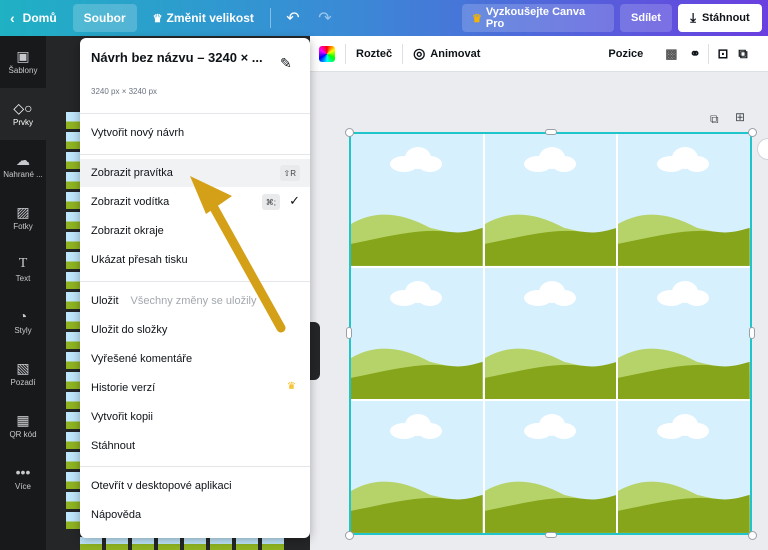 Image resolution: width=768 pixels, height=550 pixels. Describe the element at coordinates (538, 18) in the screenshot. I see `try-pro-button: ♛ Vyzkoušejte Canva Pro` at that location.